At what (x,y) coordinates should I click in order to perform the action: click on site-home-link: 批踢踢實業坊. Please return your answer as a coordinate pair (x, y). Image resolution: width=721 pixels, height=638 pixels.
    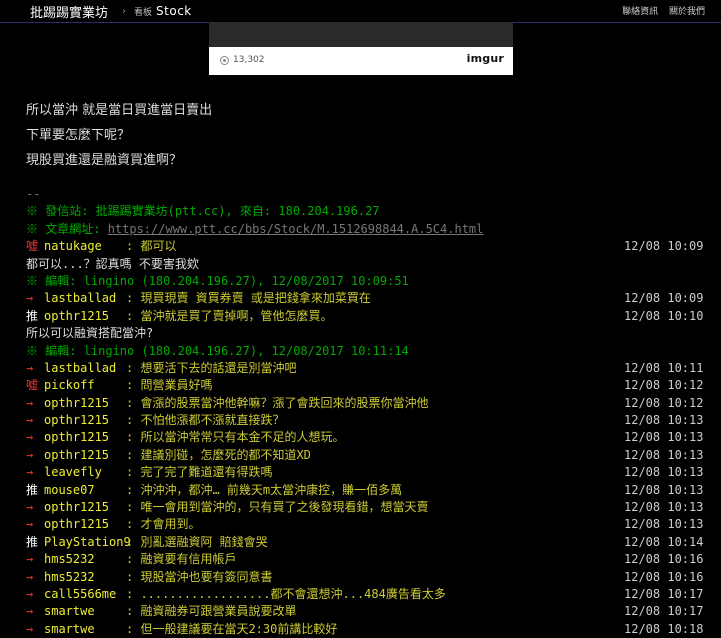
    Looking at the image, I should click on (58, 11).